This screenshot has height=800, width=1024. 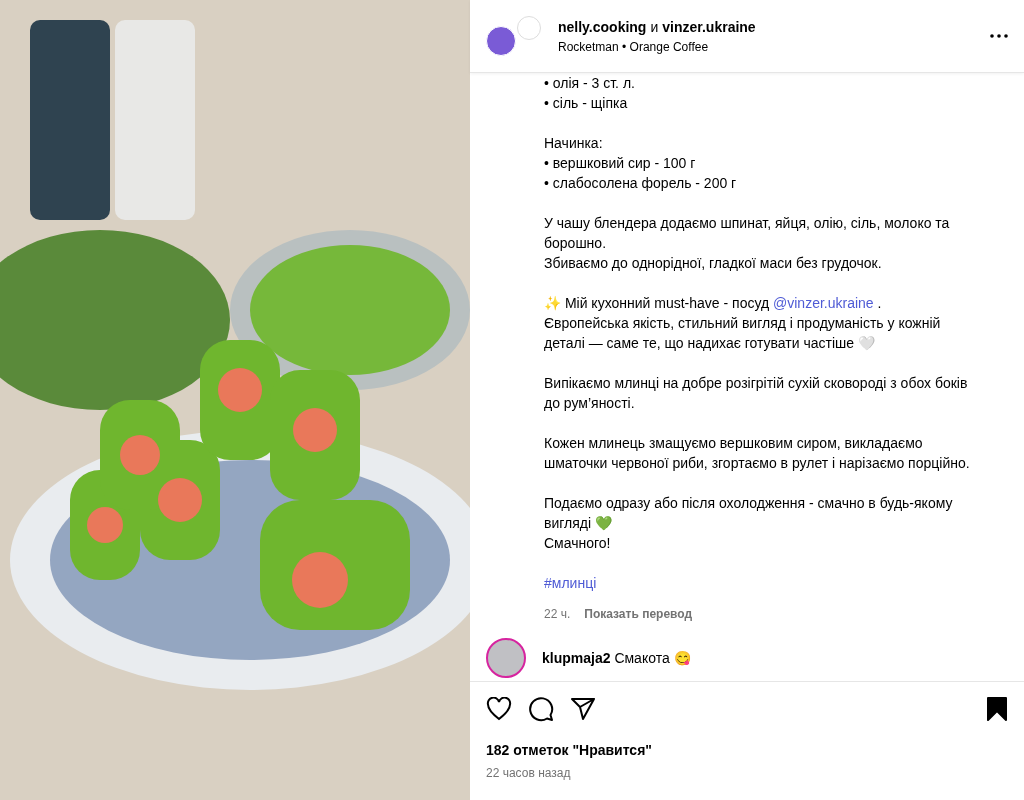 I want to click on likes-count: 182 отметок "Нравится", so click(x=747, y=750).